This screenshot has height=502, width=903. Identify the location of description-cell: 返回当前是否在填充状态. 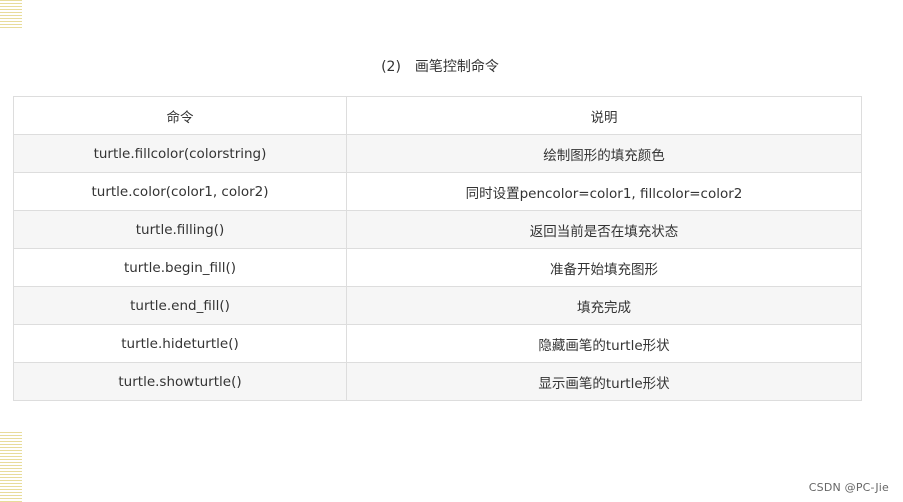
(604, 229).